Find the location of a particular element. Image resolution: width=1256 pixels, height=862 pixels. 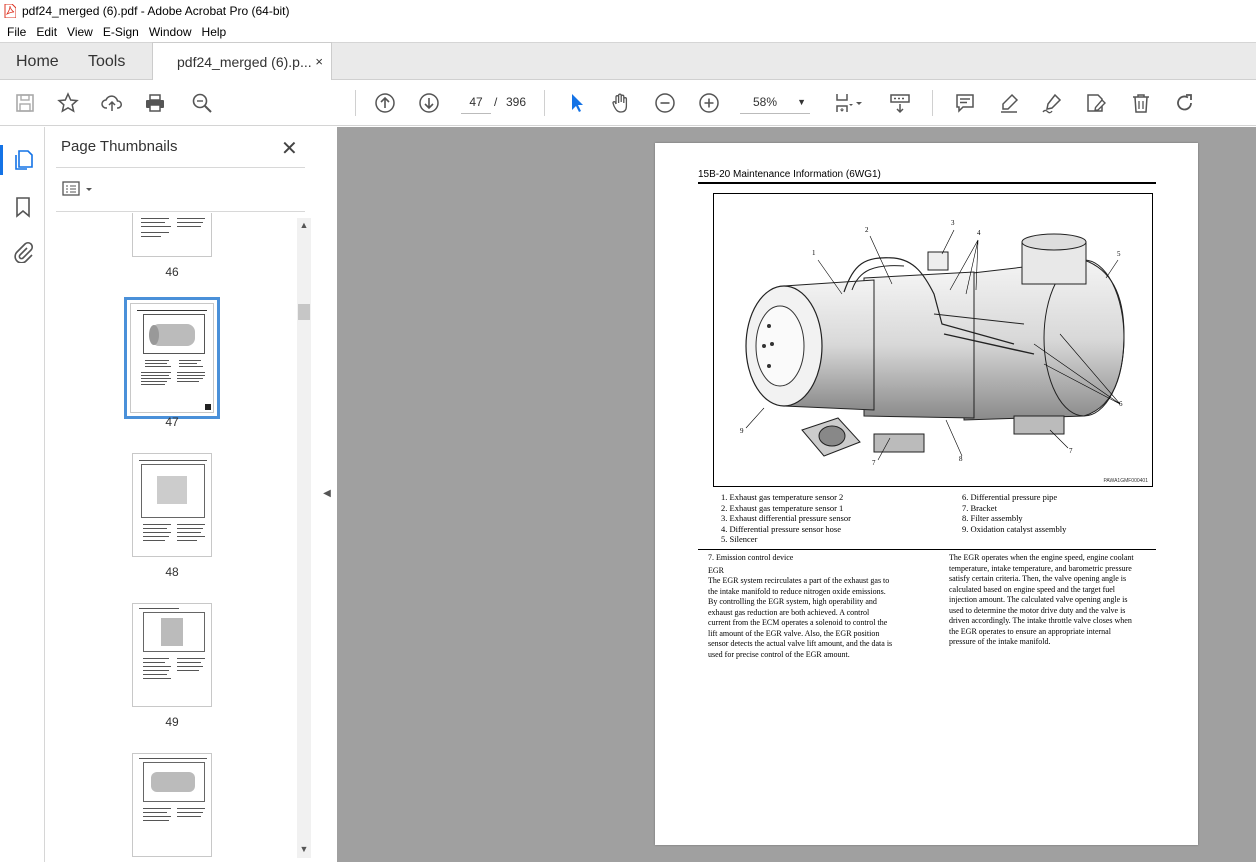

collapse-panel-icon: ◀ is located at coordinates (327, 493).